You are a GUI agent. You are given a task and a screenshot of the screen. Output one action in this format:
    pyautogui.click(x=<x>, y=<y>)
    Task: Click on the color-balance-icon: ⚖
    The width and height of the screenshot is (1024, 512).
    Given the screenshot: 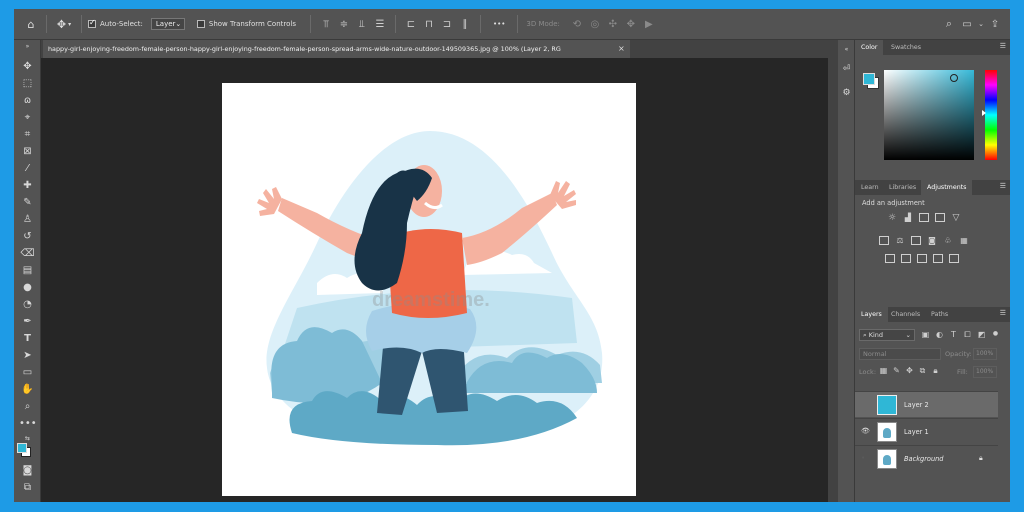 What is the action you would take?
    pyautogui.click(x=900, y=240)
    